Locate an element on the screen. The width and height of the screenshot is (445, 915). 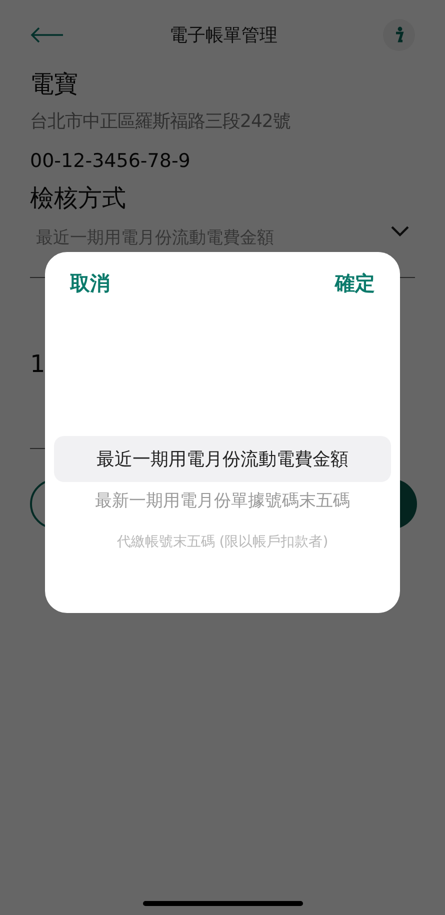
back-arrow-icon is located at coordinates (47, 35).